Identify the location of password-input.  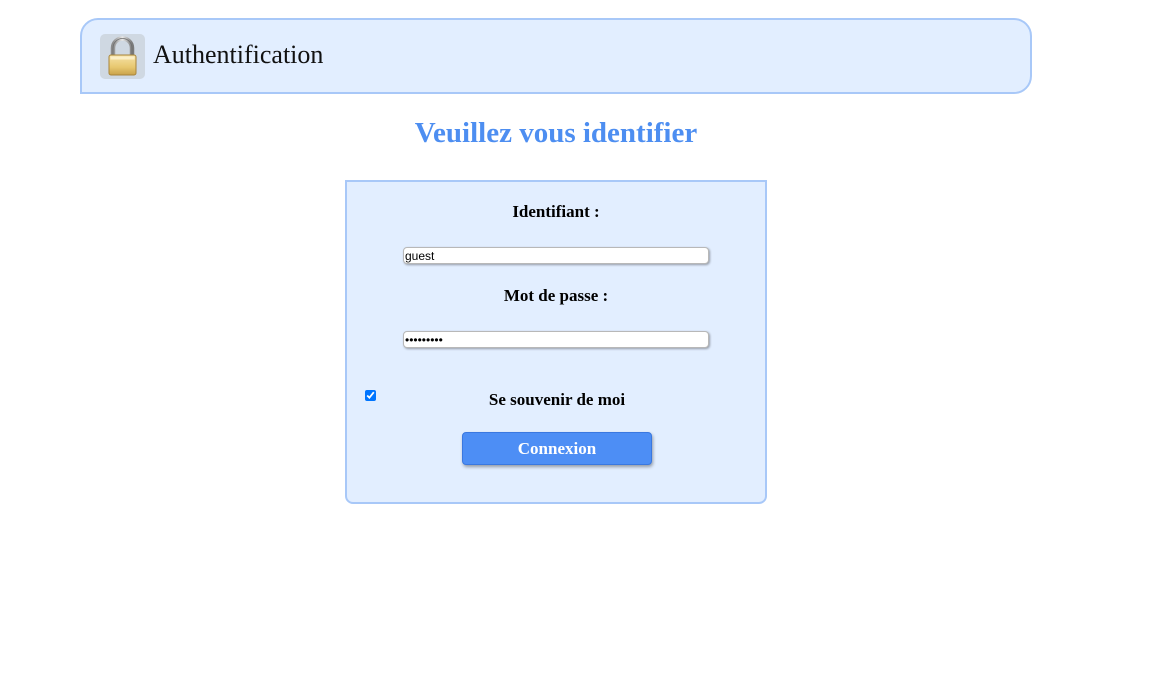
(556, 339).